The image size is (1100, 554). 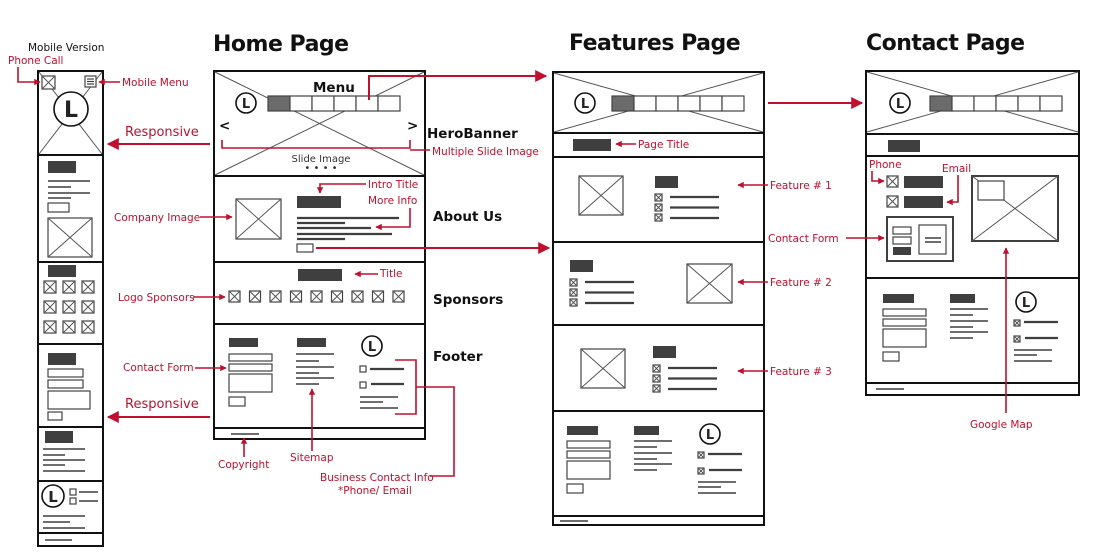 What do you see at coordinates (35, 61) in the screenshot?
I see `phone-call-label: Phone Call` at bounding box center [35, 61].